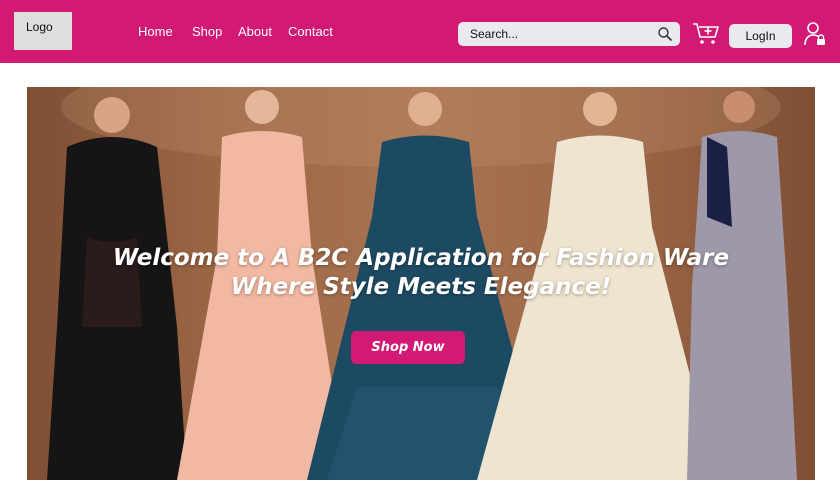  I want to click on nav-about: About, so click(255, 31).